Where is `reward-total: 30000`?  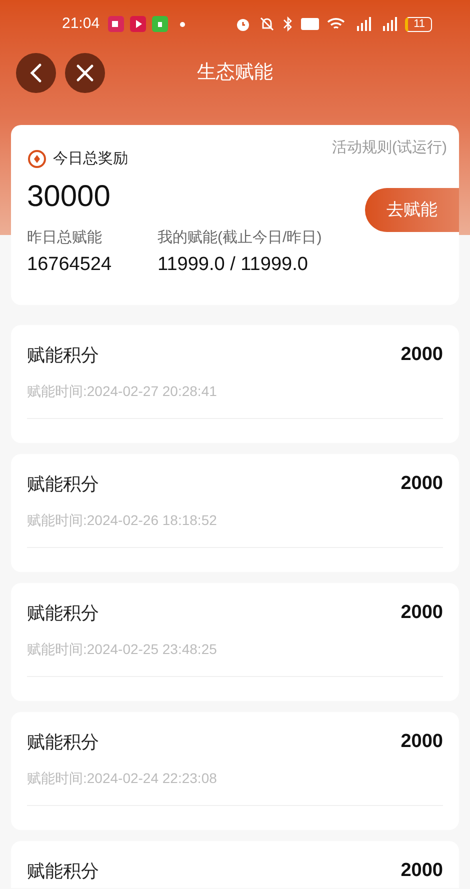 reward-total: 30000 is located at coordinates (68, 196).